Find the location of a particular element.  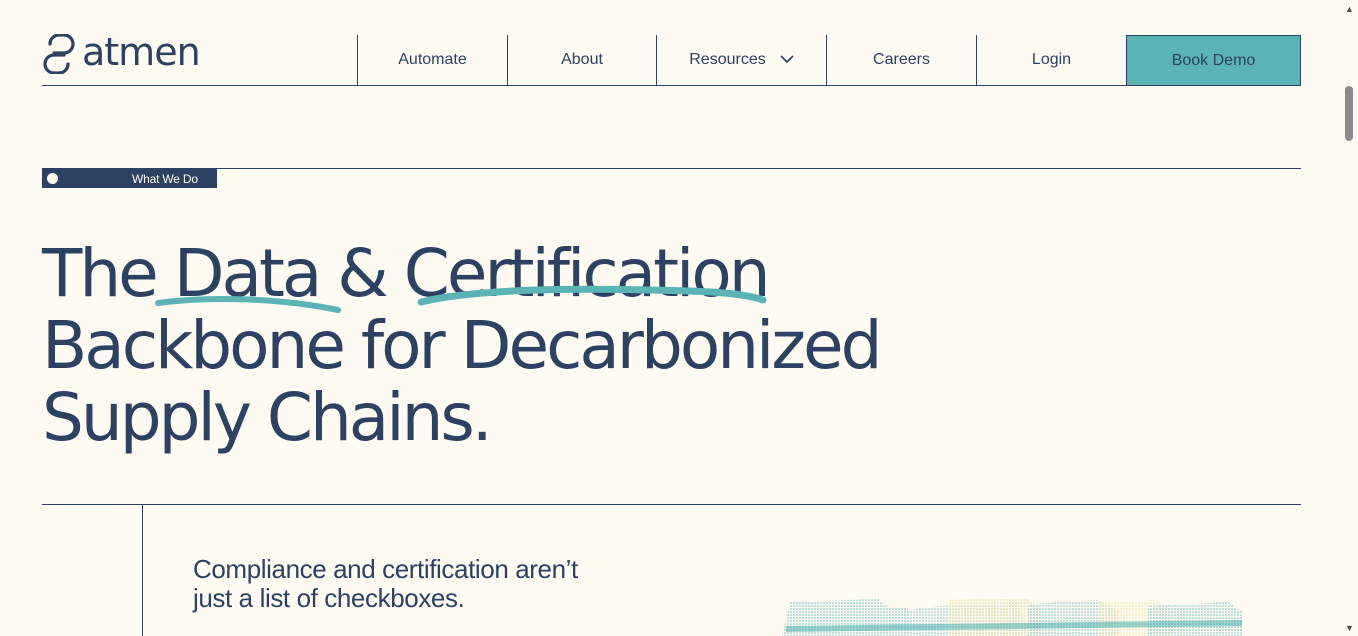

nav-item-label: Login is located at coordinates (1051, 59).